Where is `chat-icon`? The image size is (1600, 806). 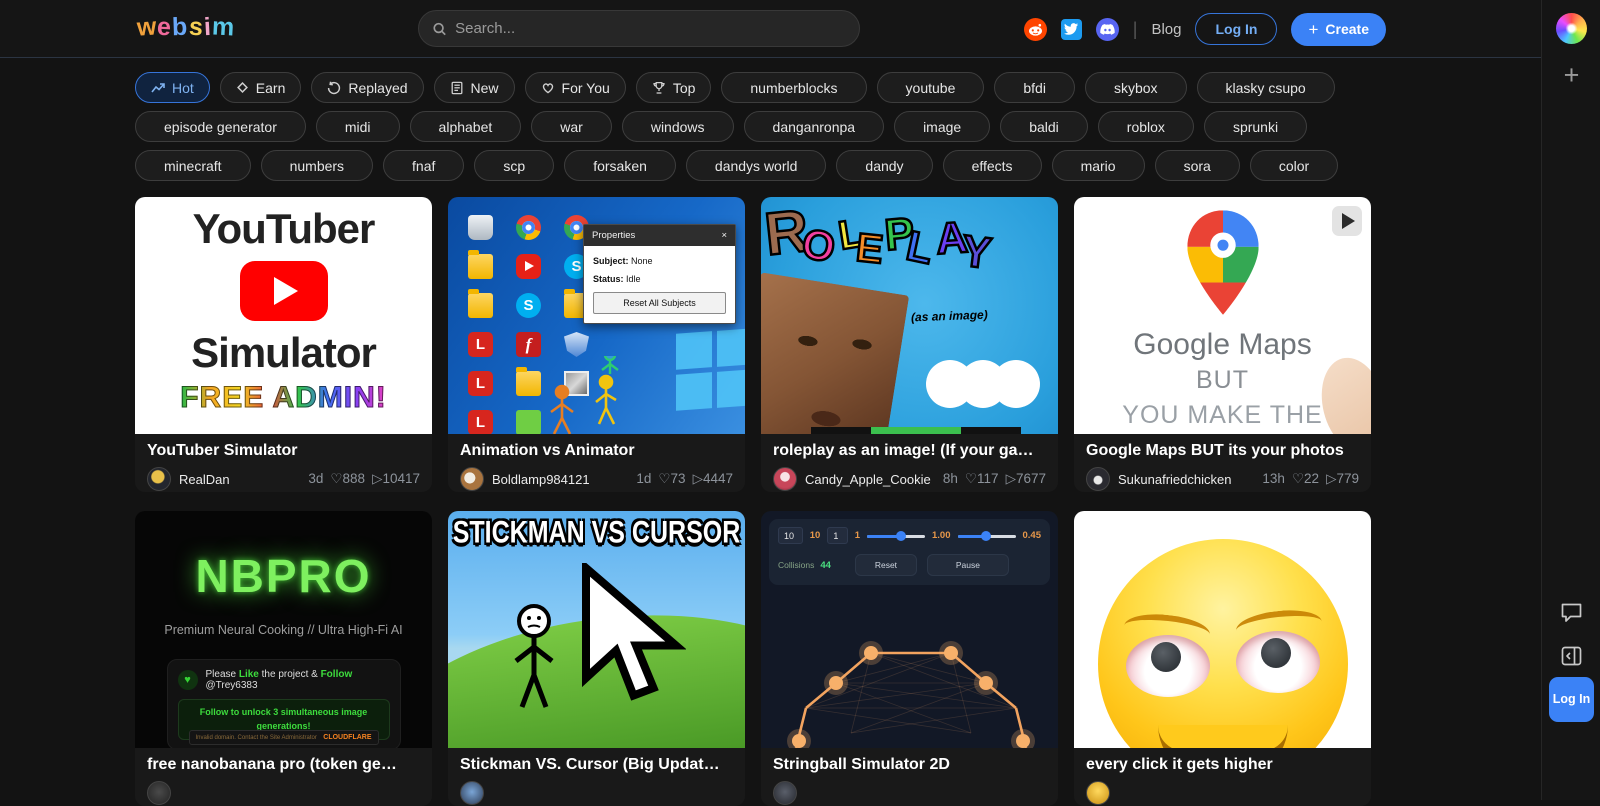
chat-icon is located at coordinates (1571, 612).